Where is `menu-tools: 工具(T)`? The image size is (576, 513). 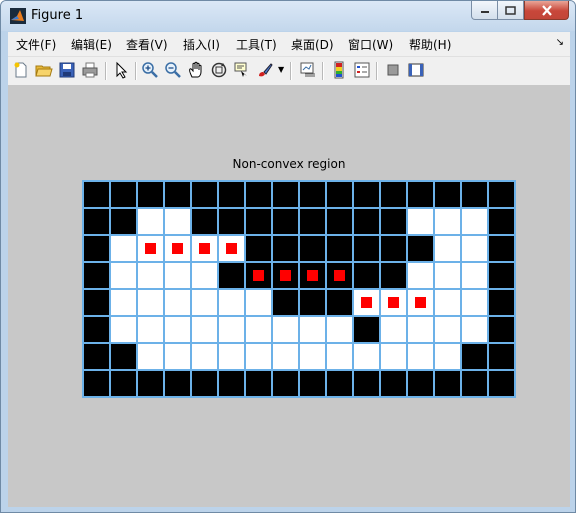
menu-tools: 工具(T) is located at coordinates (256, 44).